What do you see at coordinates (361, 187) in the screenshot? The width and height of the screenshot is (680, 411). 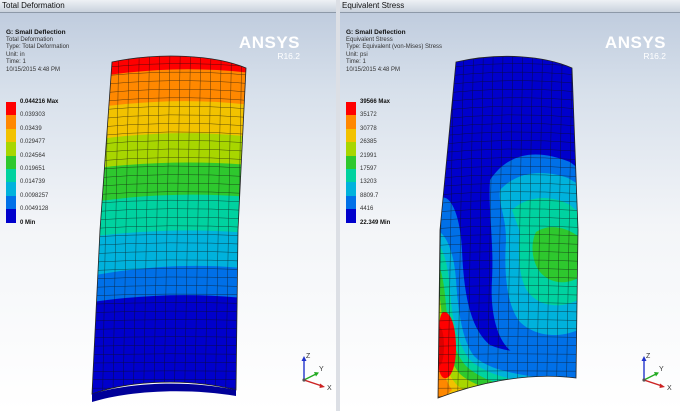 I see `legend-swatch: 13203` at bounding box center [361, 187].